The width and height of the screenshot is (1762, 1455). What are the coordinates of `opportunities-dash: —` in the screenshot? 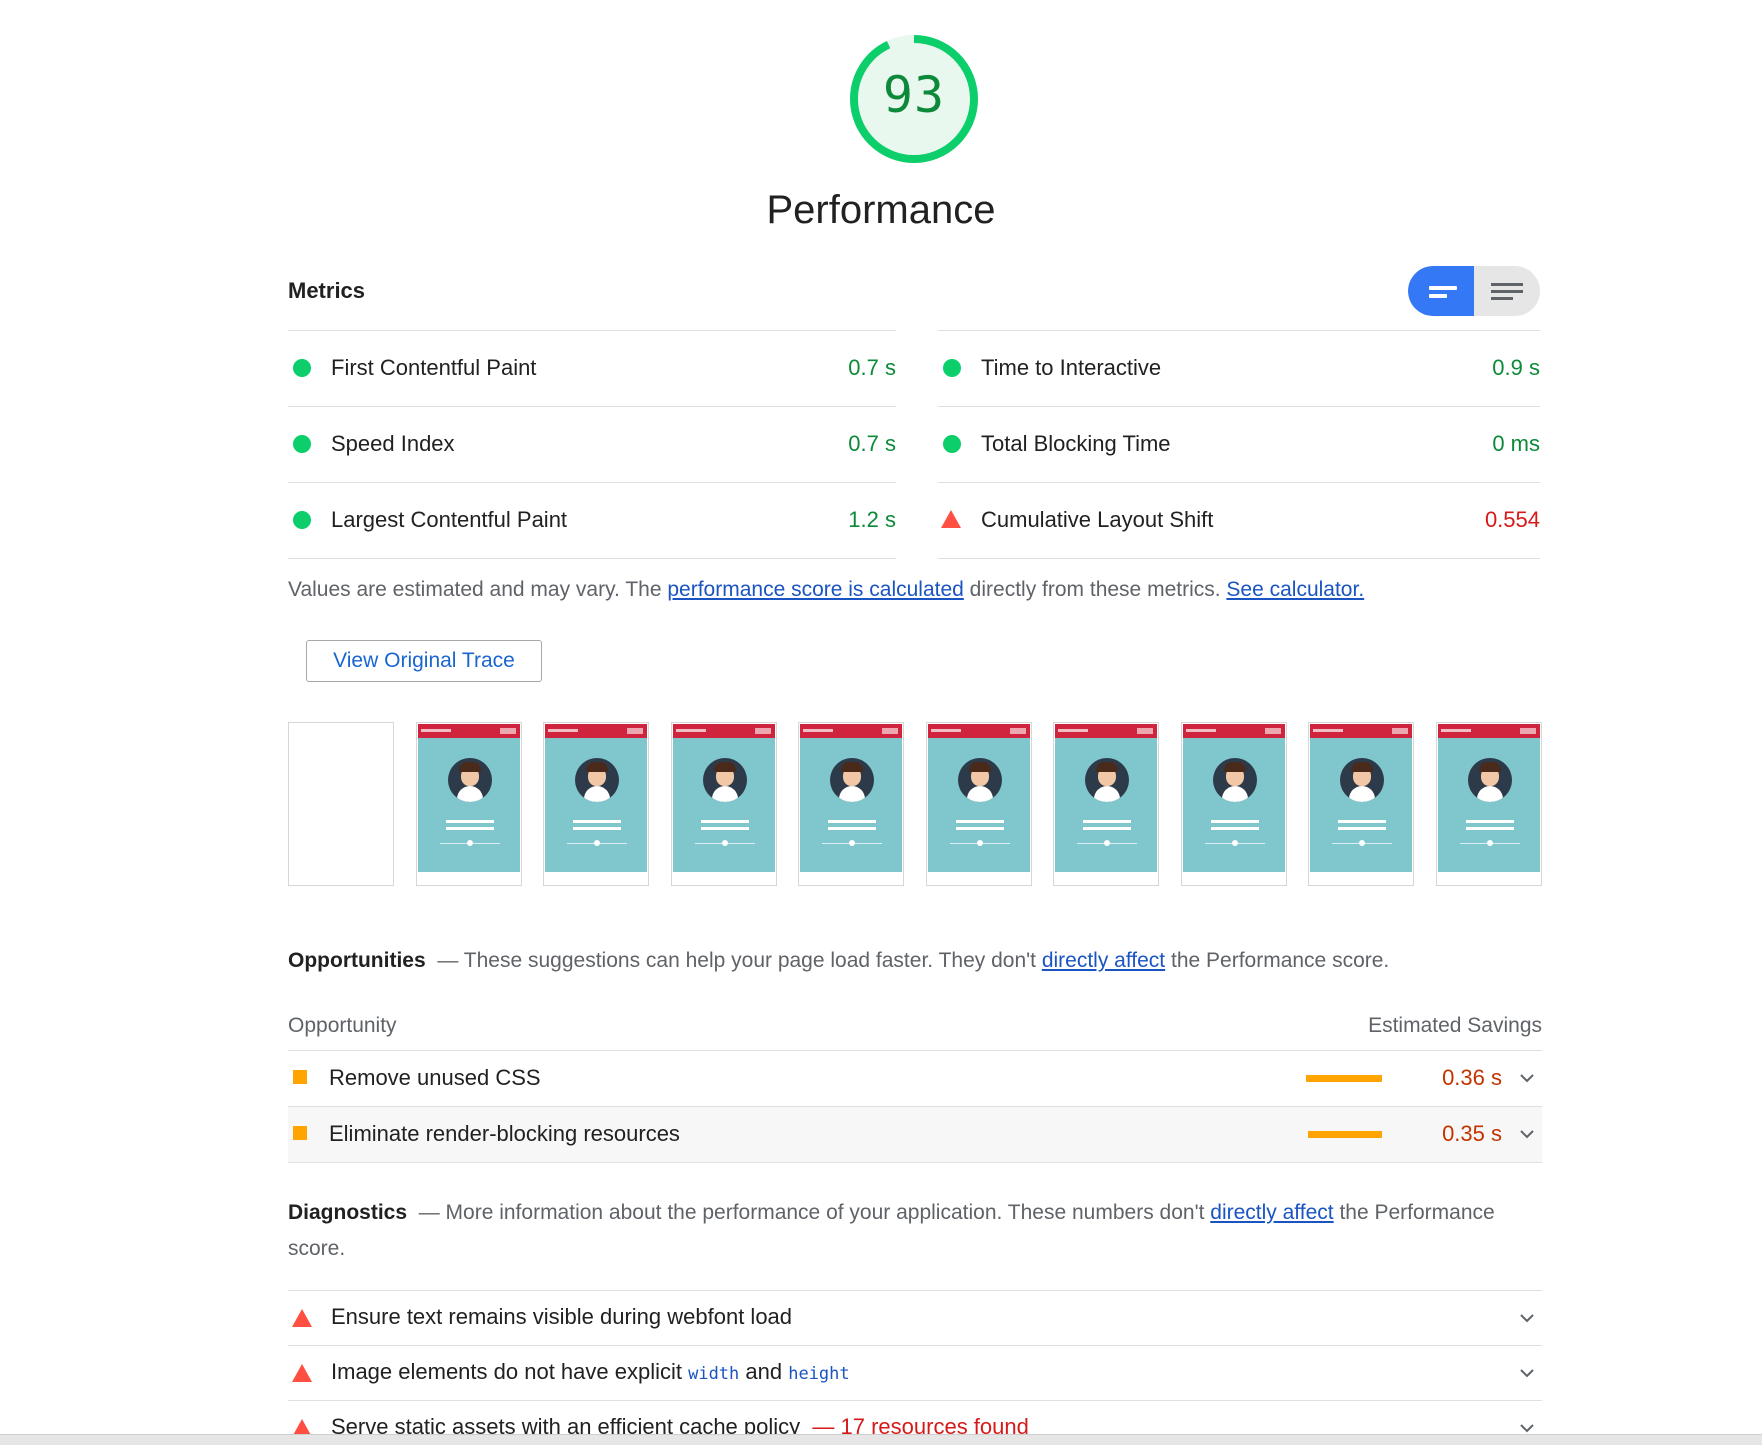 It's located at (448, 960).